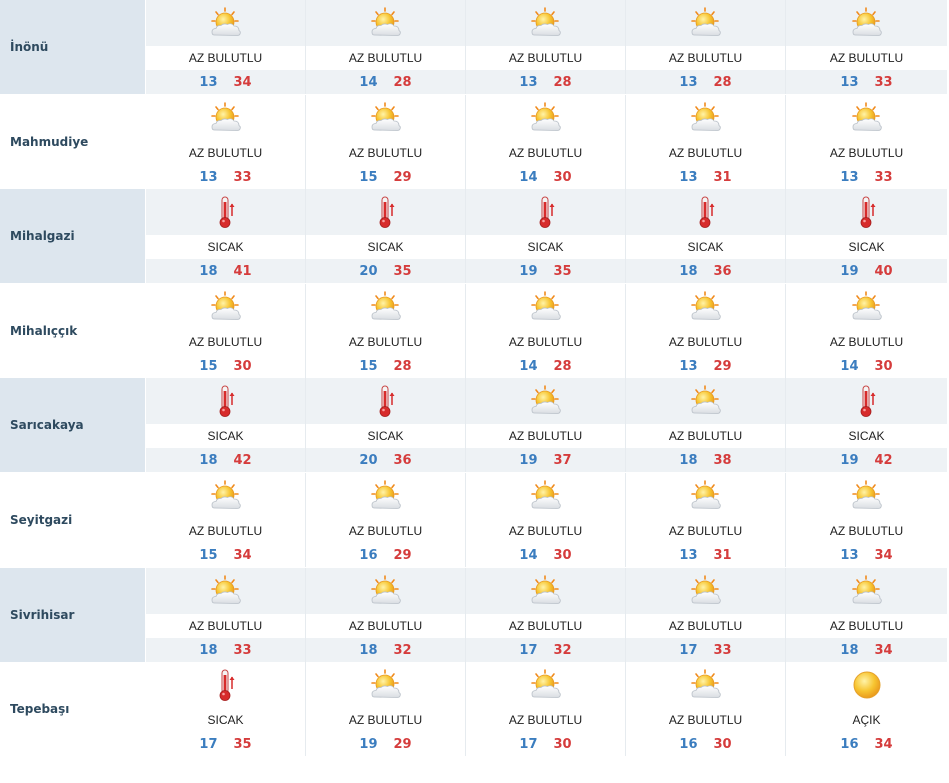  I want to click on max-temp: 29, so click(402, 744).